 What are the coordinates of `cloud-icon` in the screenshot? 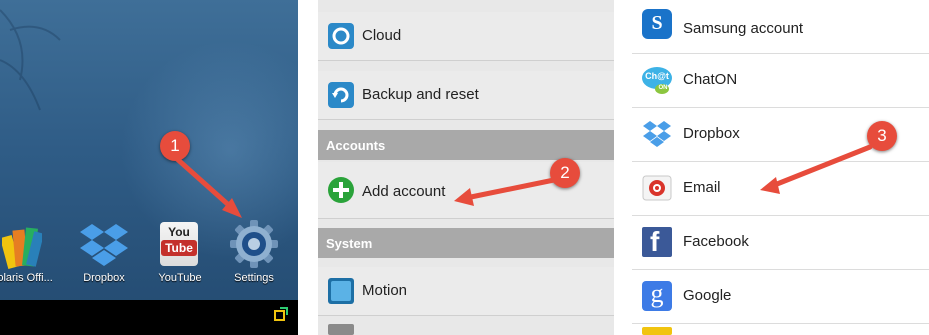 It's located at (341, 36).